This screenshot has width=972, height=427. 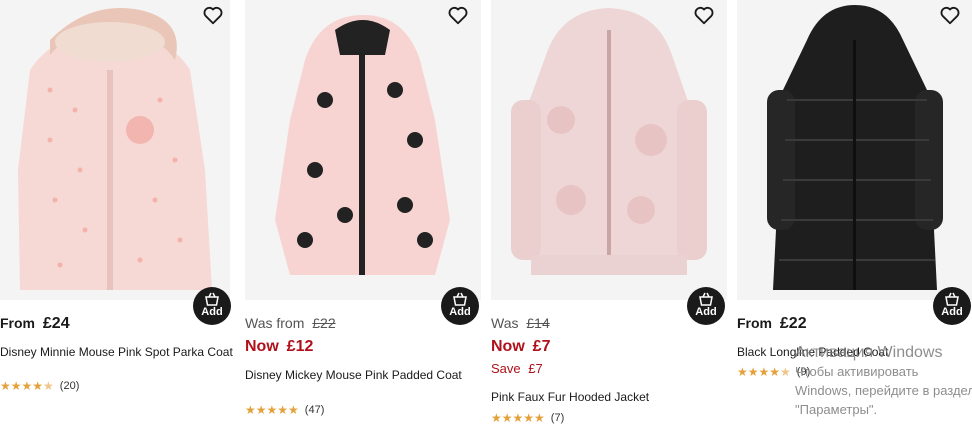 I want to click on product-title: Disney Minnie Mouse Pink Spot Parka Coat, so click(x=118, y=352).